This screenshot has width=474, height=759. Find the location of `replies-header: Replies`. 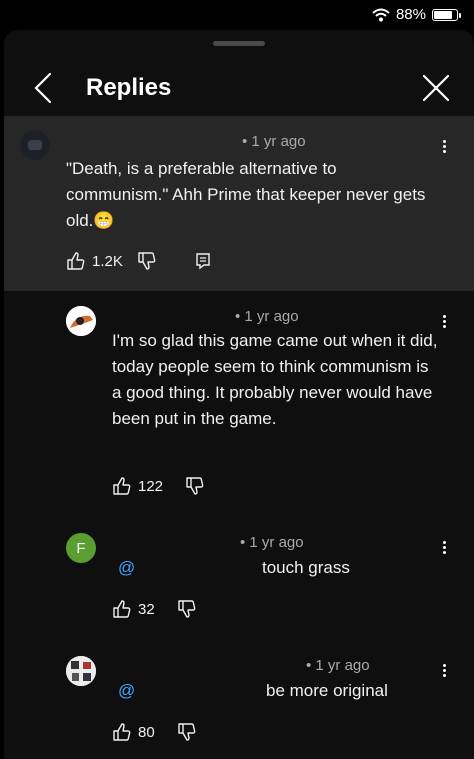

replies-header: Replies is located at coordinates (239, 90).